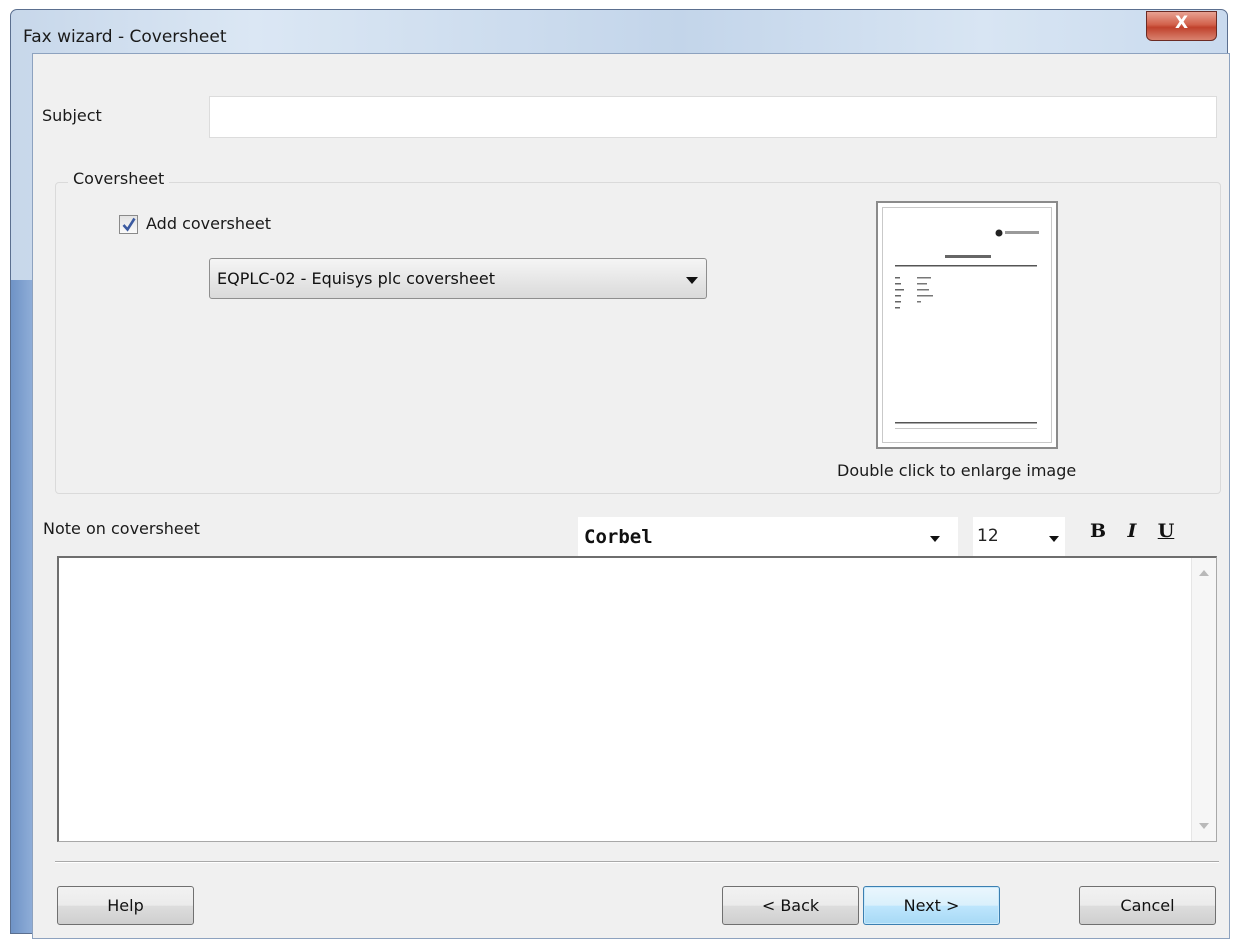  I want to click on window-title: Fax wizard - Coversheet, so click(125, 37).